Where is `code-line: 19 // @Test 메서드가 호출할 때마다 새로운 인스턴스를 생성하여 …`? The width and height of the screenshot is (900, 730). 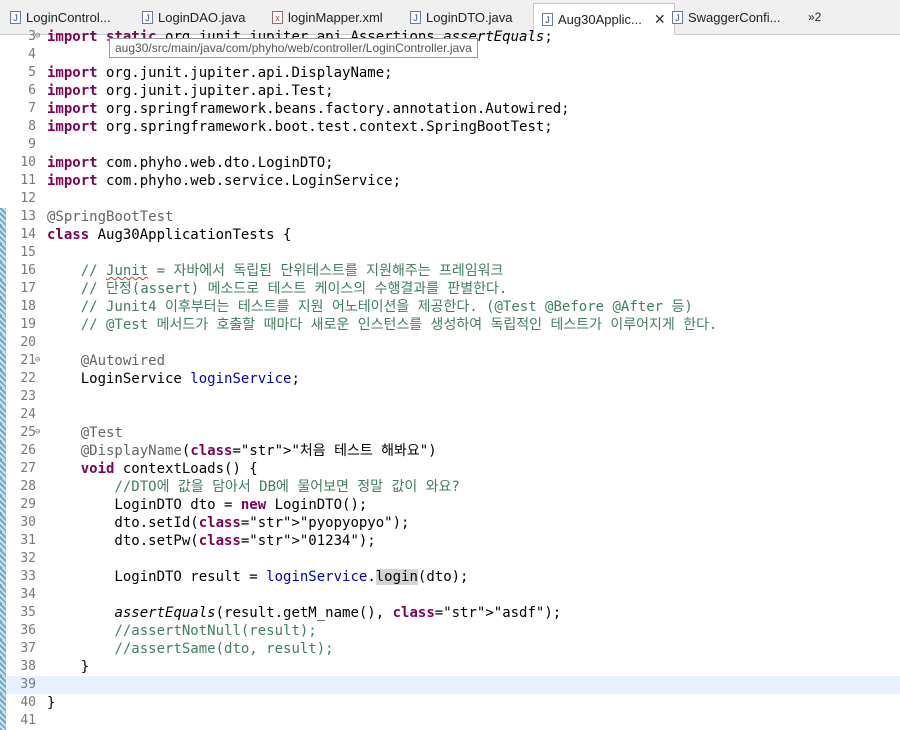 code-line: 19 // @Test 메서드가 호출할 때마다 새로운 인스턴스를 생성하여 … is located at coordinates (450, 325).